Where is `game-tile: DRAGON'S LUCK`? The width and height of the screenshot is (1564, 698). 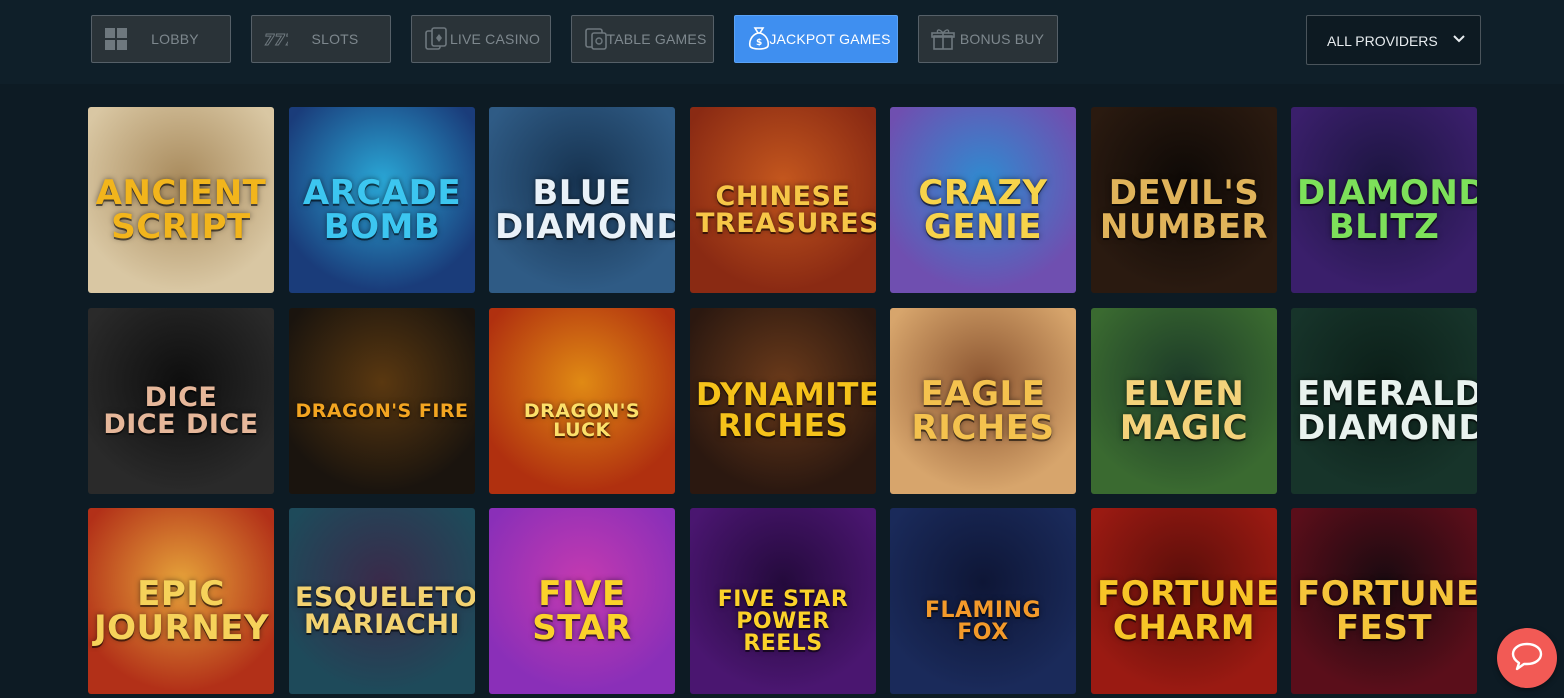
game-tile: DRAGON'S LUCK is located at coordinates (582, 401).